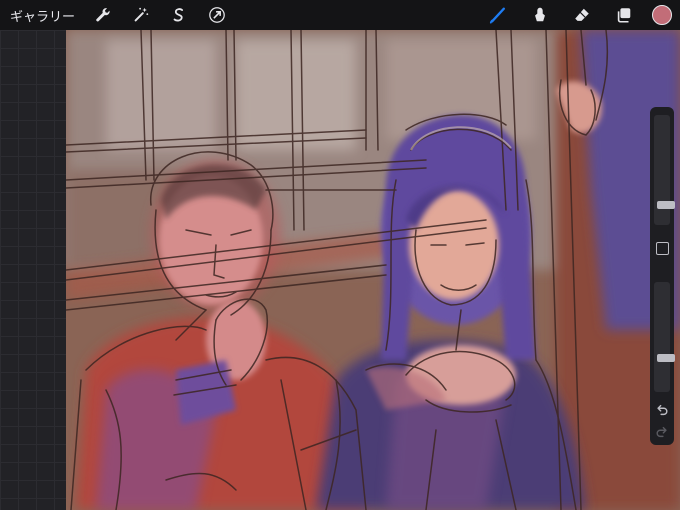  What do you see at coordinates (103, 15) in the screenshot?
I see `wrench-icon` at bounding box center [103, 15].